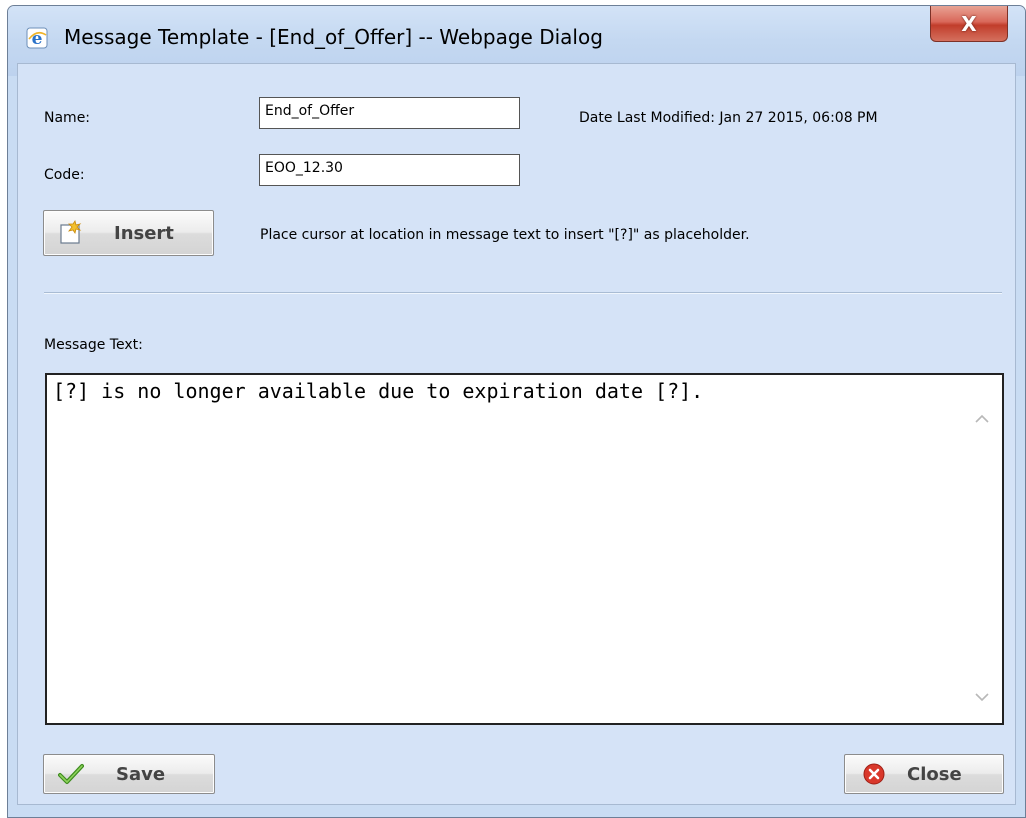 This screenshot has height=818, width=1026. What do you see at coordinates (64, 175) in the screenshot?
I see `code-label: Code:` at bounding box center [64, 175].